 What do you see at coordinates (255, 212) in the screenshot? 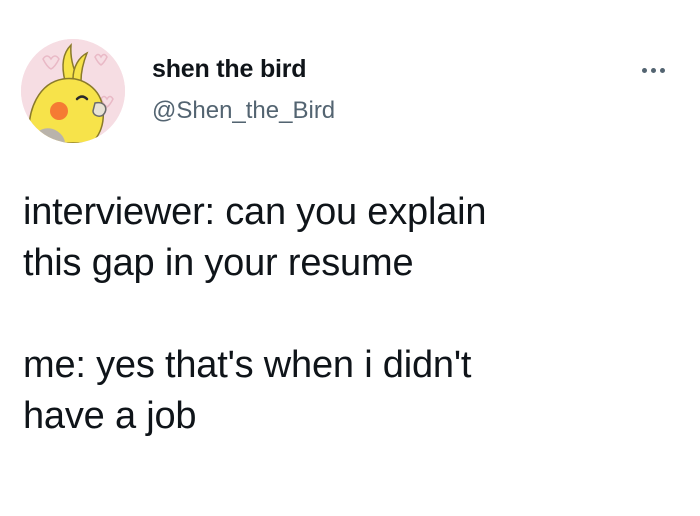
I see `tweet-line: interviewer: can you explain` at bounding box center [255, 212].